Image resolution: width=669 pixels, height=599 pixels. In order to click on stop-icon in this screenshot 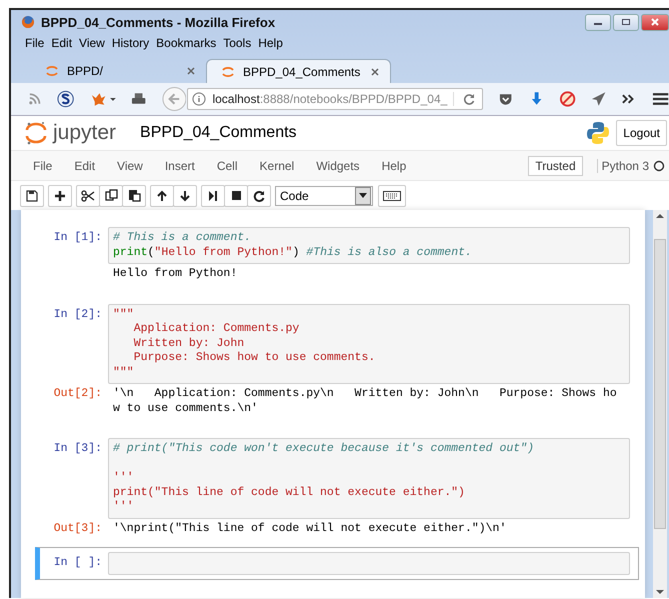, I will do `click(236, 195)`.